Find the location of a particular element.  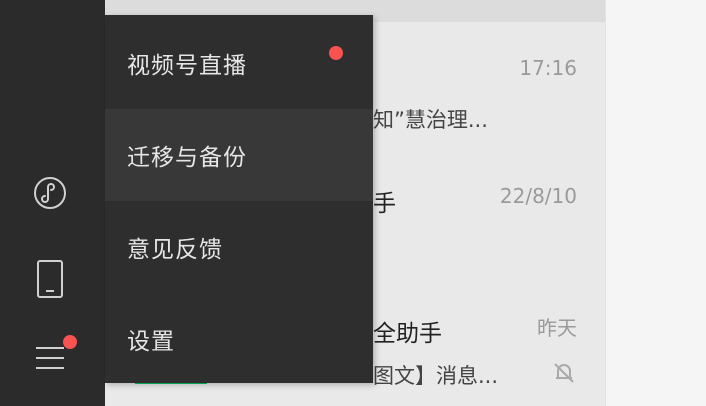

phone-icon is located at coordinates (50, 279).